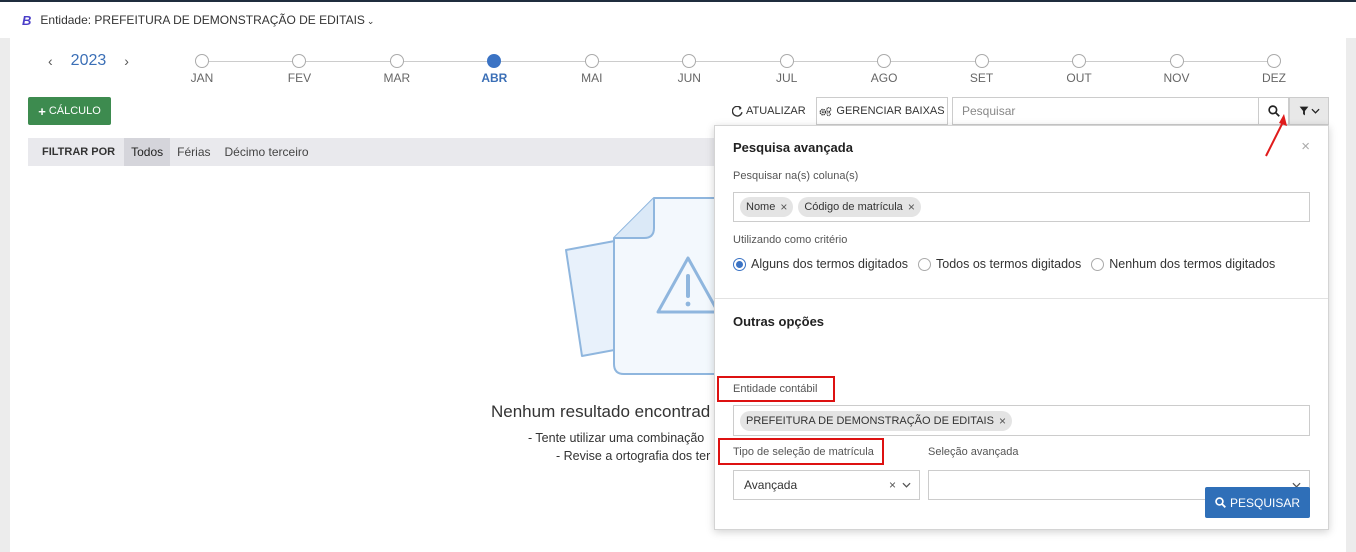  I want to click on funnel-icon, so click(1303, 111).